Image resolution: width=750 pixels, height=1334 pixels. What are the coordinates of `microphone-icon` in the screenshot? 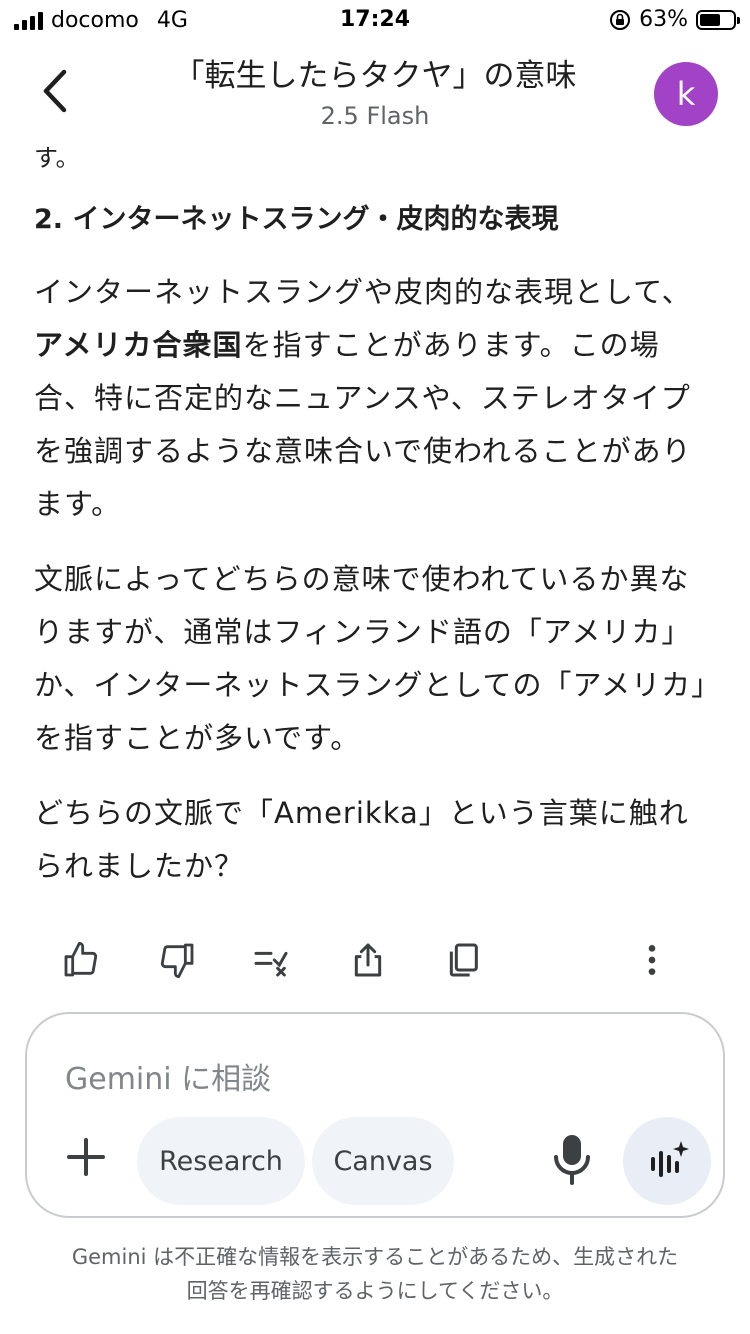 It's located at (572, 1160).